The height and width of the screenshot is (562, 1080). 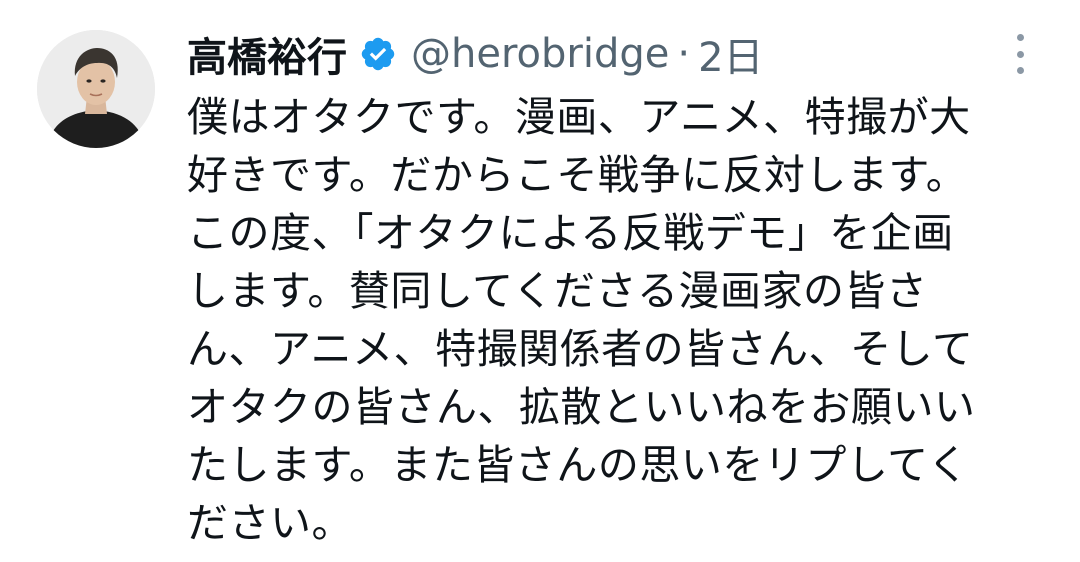 I want to click on avatar-image, so click(x=96, y=89).